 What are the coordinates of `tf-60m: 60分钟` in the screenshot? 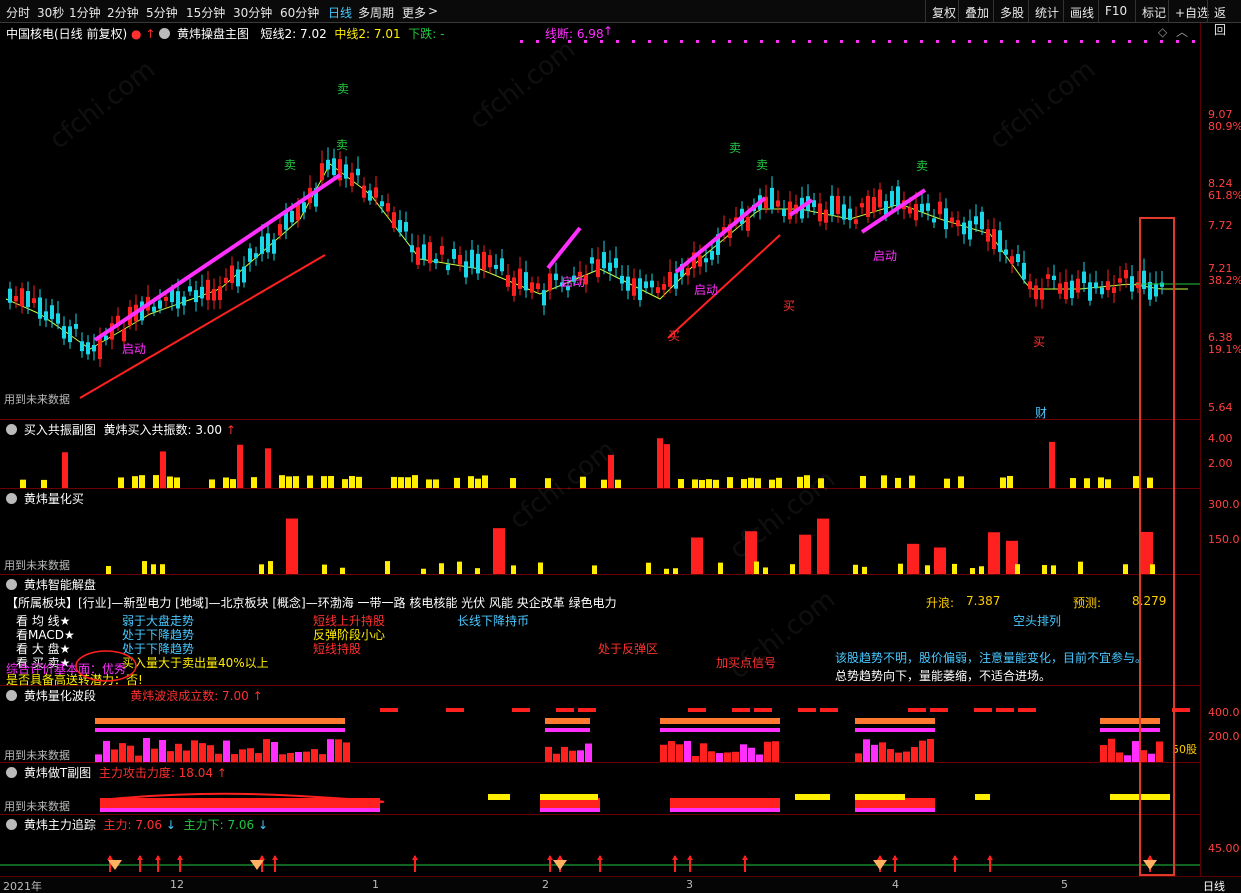 It's located at (299, 12).